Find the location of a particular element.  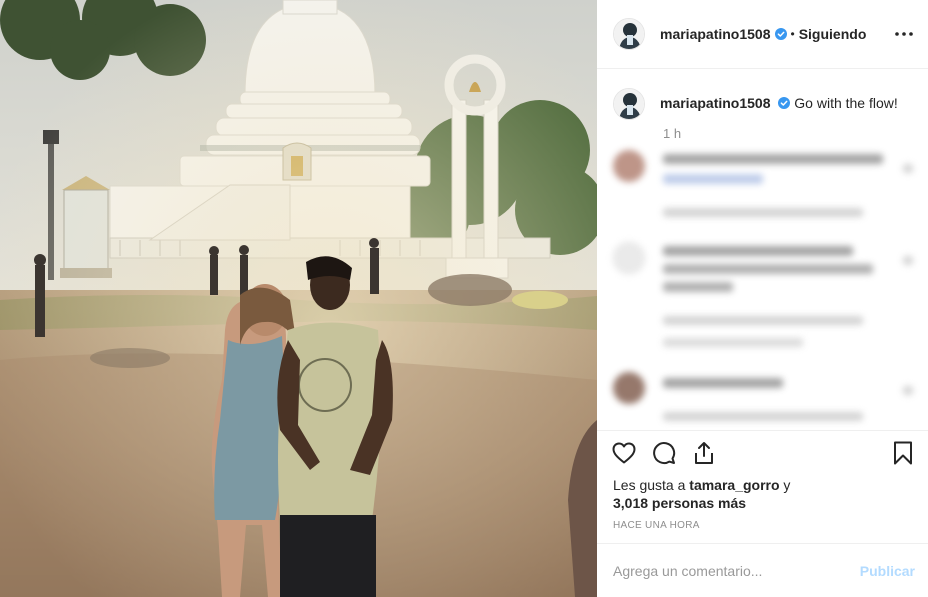

comment-outline is located at coordinates (664, 453).